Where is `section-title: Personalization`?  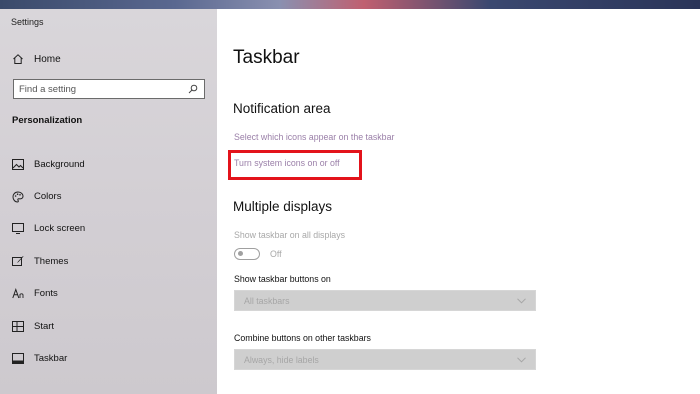
section-title: Personalization is located at coordinates (47, 120).